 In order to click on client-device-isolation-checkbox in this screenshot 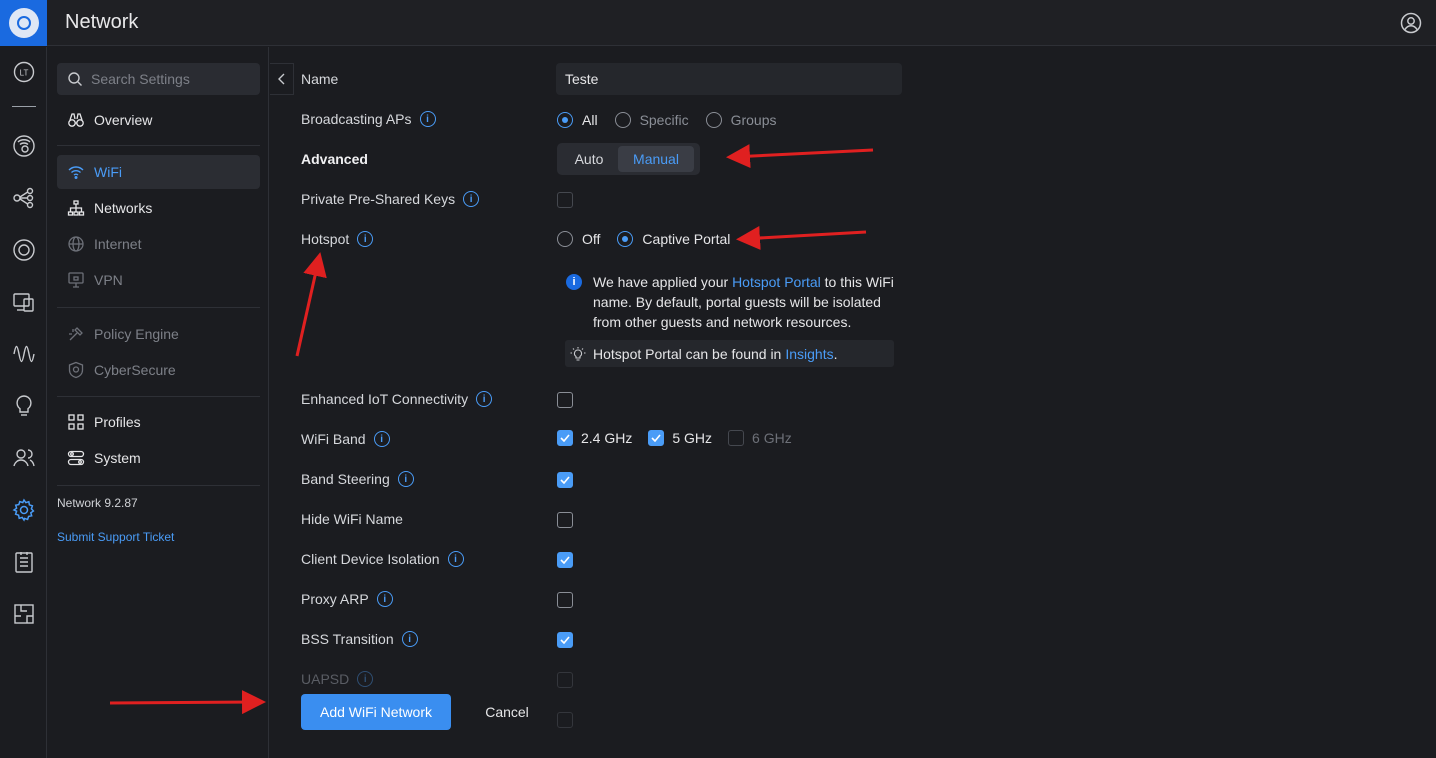, I will do `click(565, 560)`.